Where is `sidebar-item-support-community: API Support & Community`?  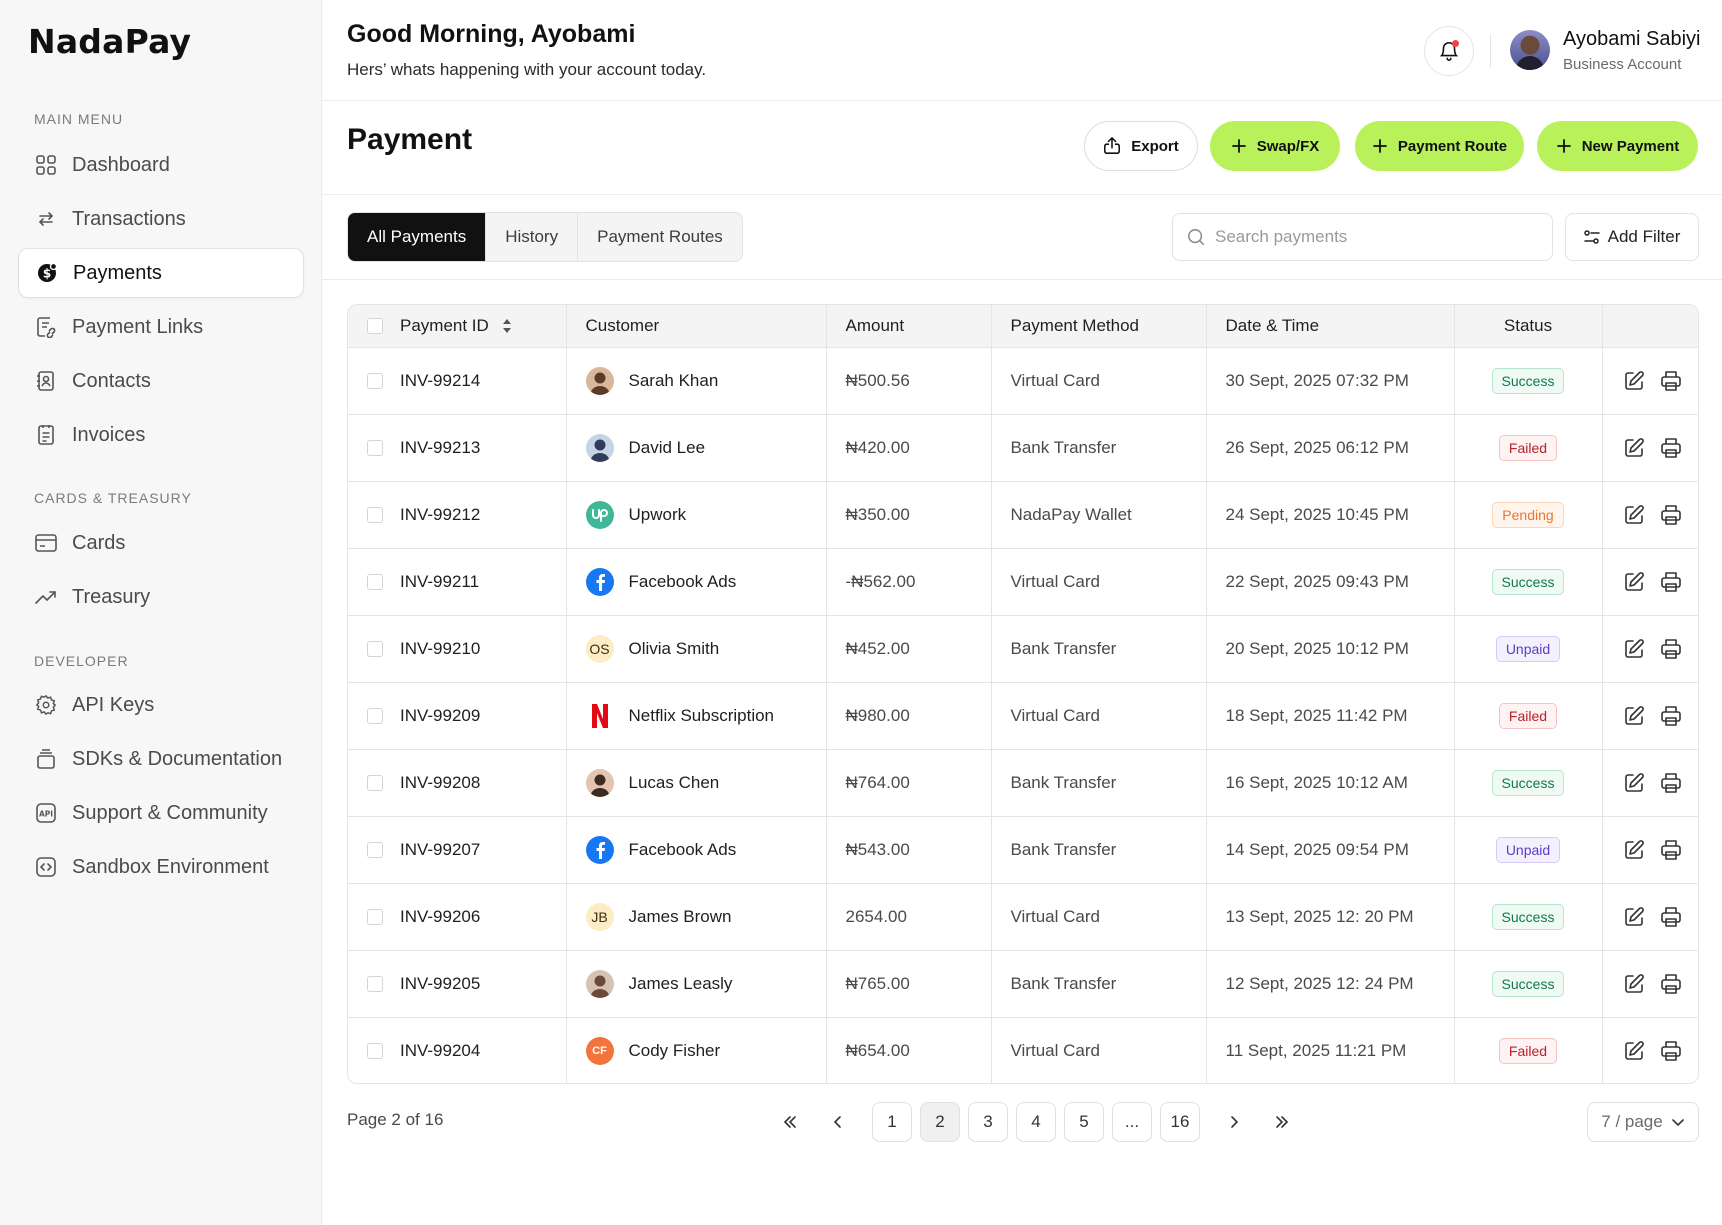
sidebar-item-support-community: API Support & Community is located at coordinates (161, 813).